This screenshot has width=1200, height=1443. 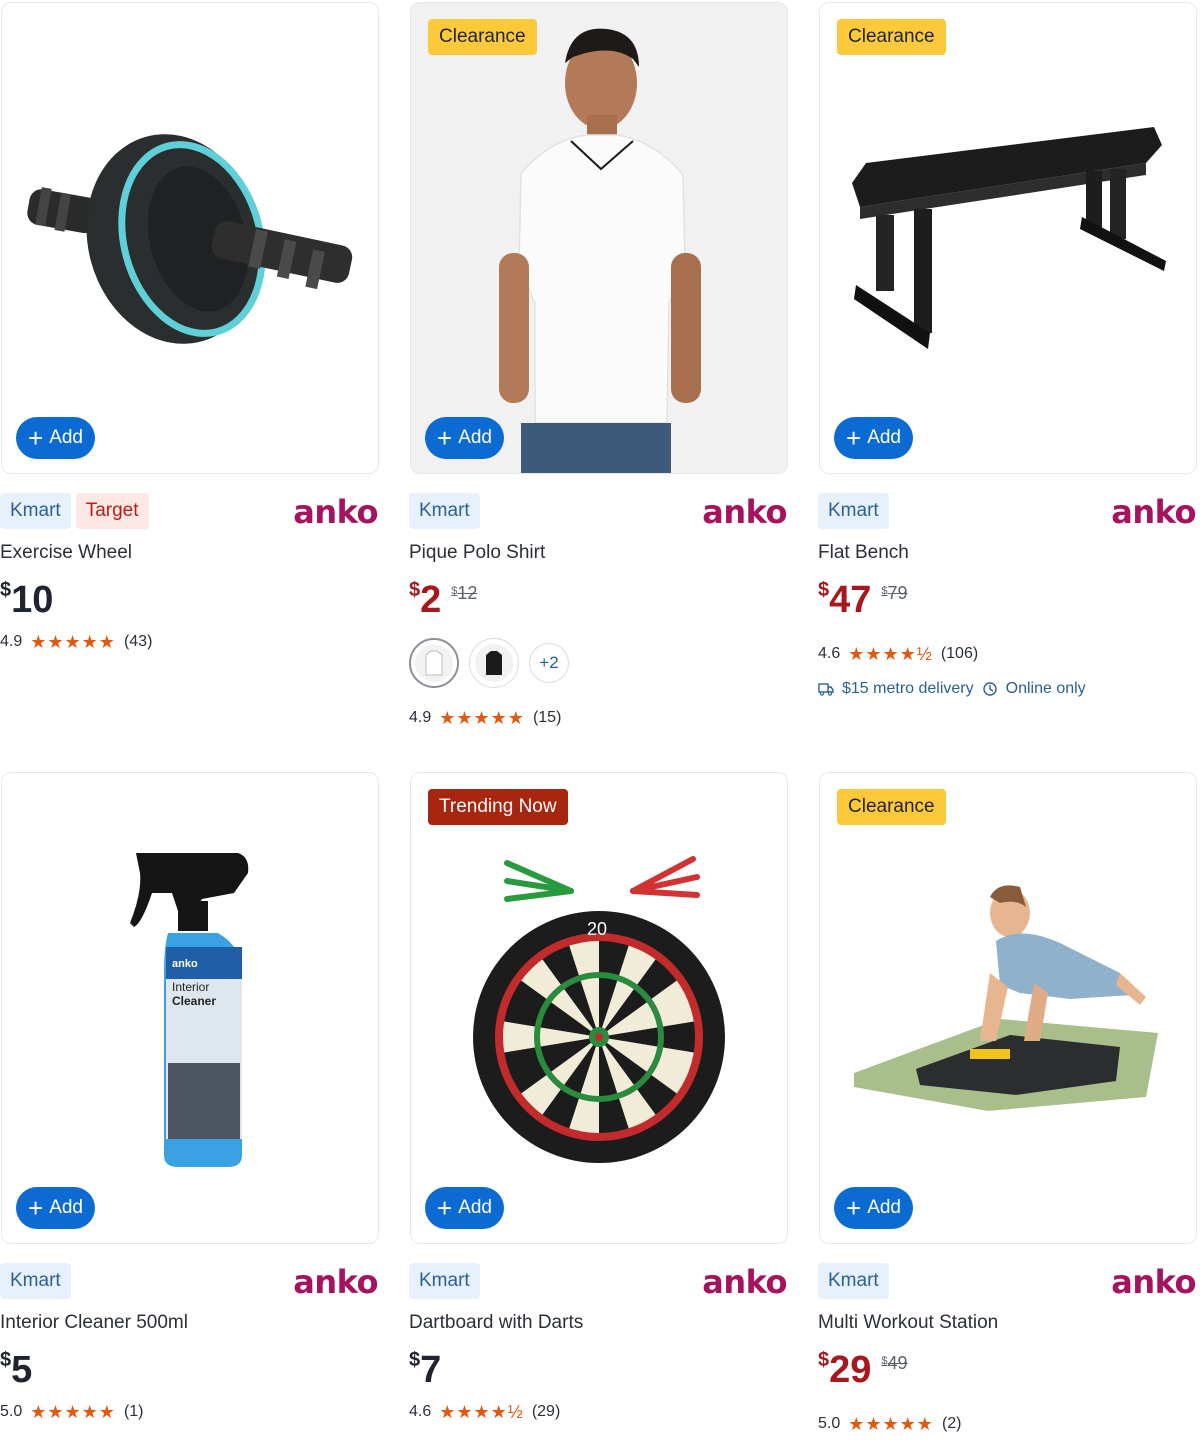 What do you see at coordinates (494, 663) in the screenshot?
I see `swatch-black` at bounding box center [494, 663].